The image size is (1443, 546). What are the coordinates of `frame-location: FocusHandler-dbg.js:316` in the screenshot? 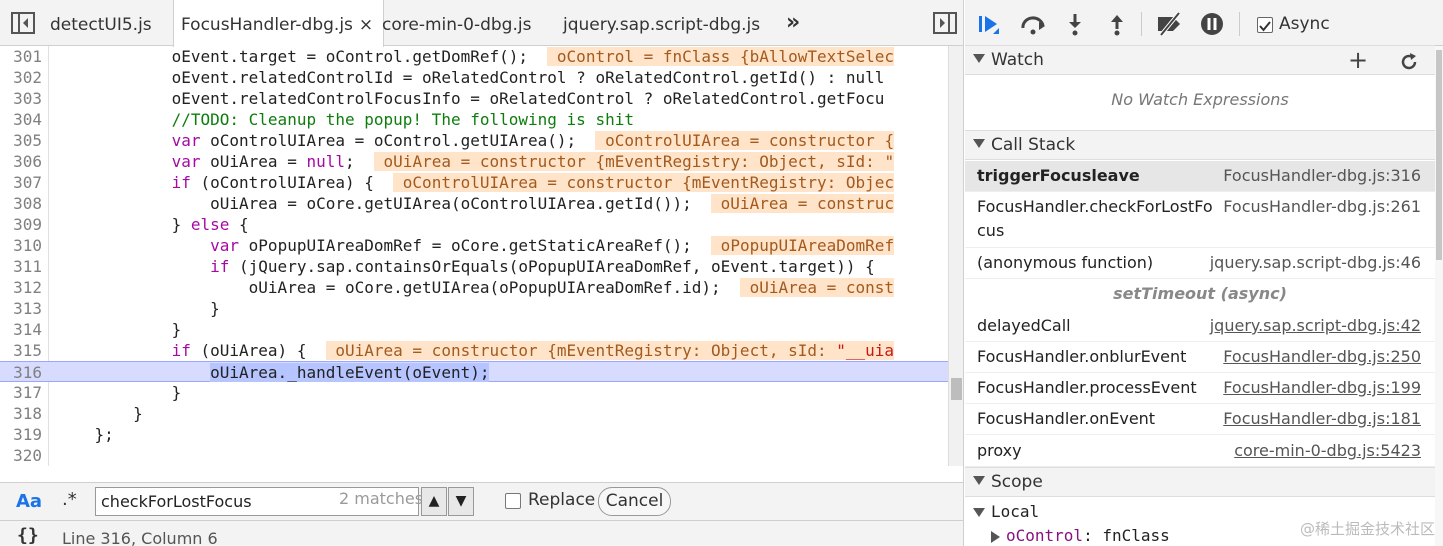 It's located at (1322, 176).